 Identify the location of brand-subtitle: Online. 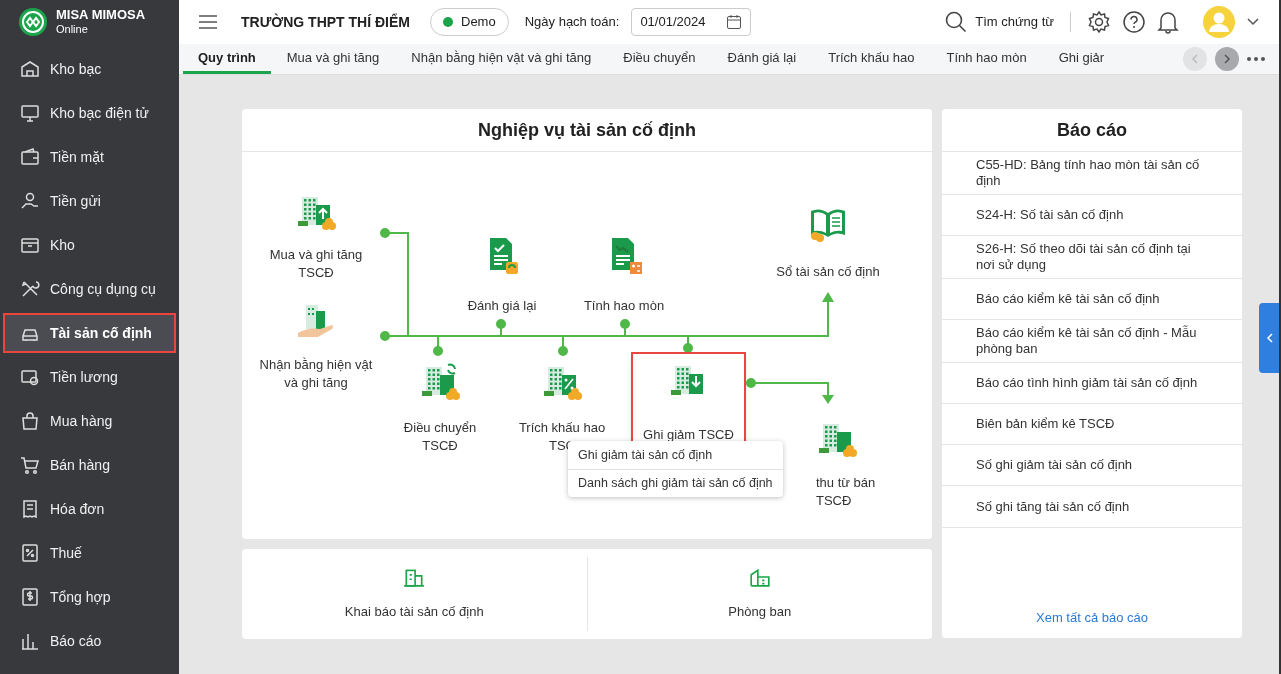
(72, 30).